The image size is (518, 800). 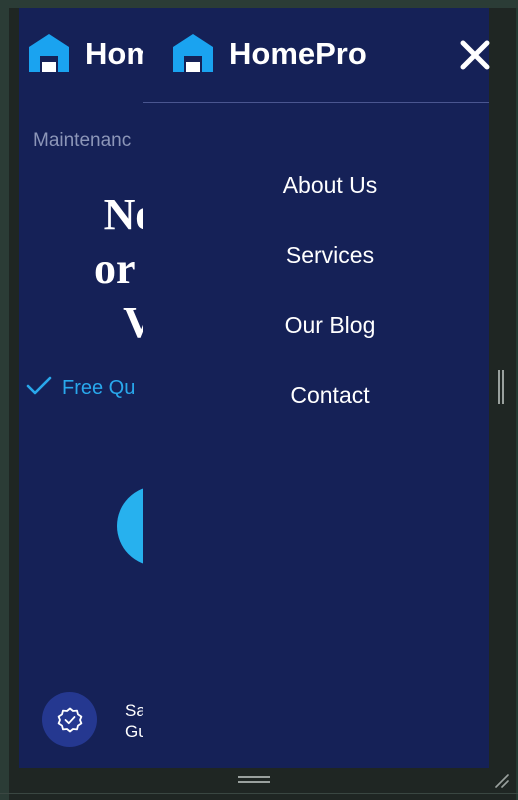 I want to click on close-icon, so click(x=475, y=57).